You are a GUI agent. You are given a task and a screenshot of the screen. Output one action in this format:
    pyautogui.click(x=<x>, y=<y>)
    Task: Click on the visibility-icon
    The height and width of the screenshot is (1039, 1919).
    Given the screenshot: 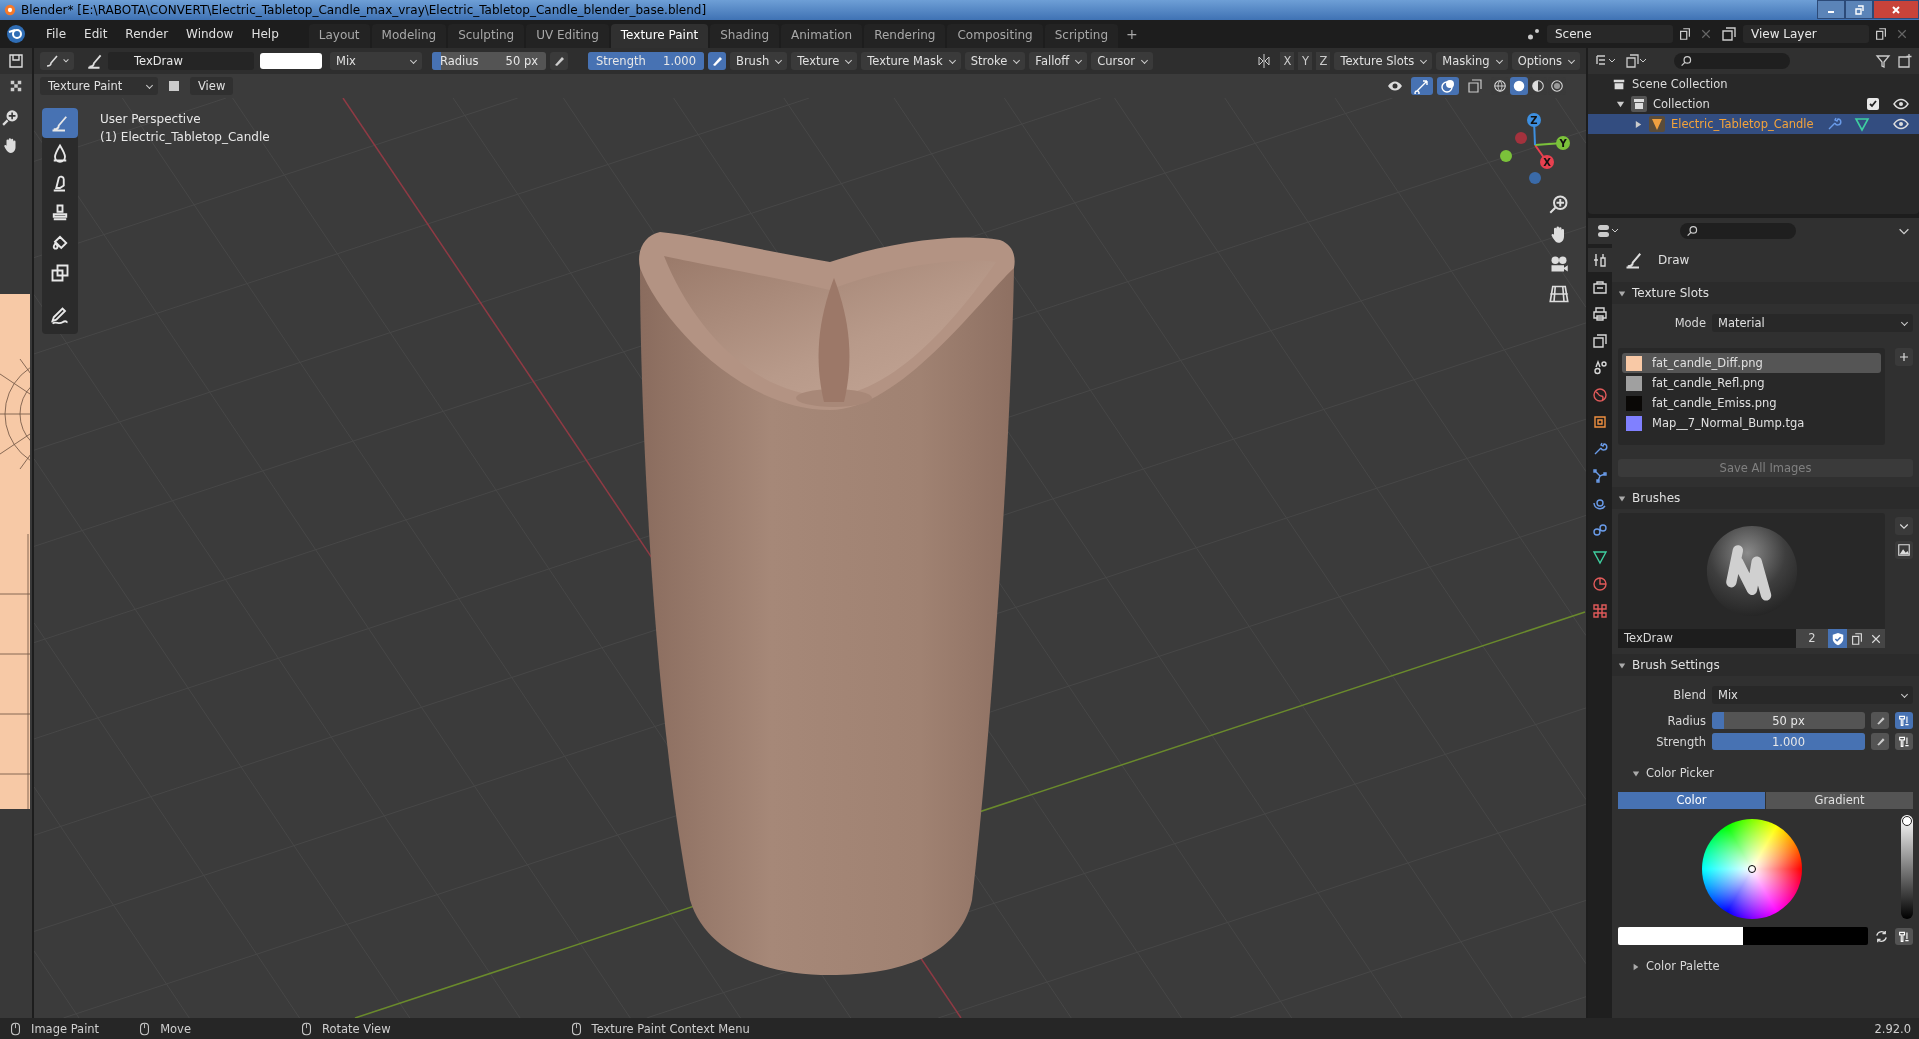 What is the action you would take?
    pyautogui.click(x=1901, y=124)
    